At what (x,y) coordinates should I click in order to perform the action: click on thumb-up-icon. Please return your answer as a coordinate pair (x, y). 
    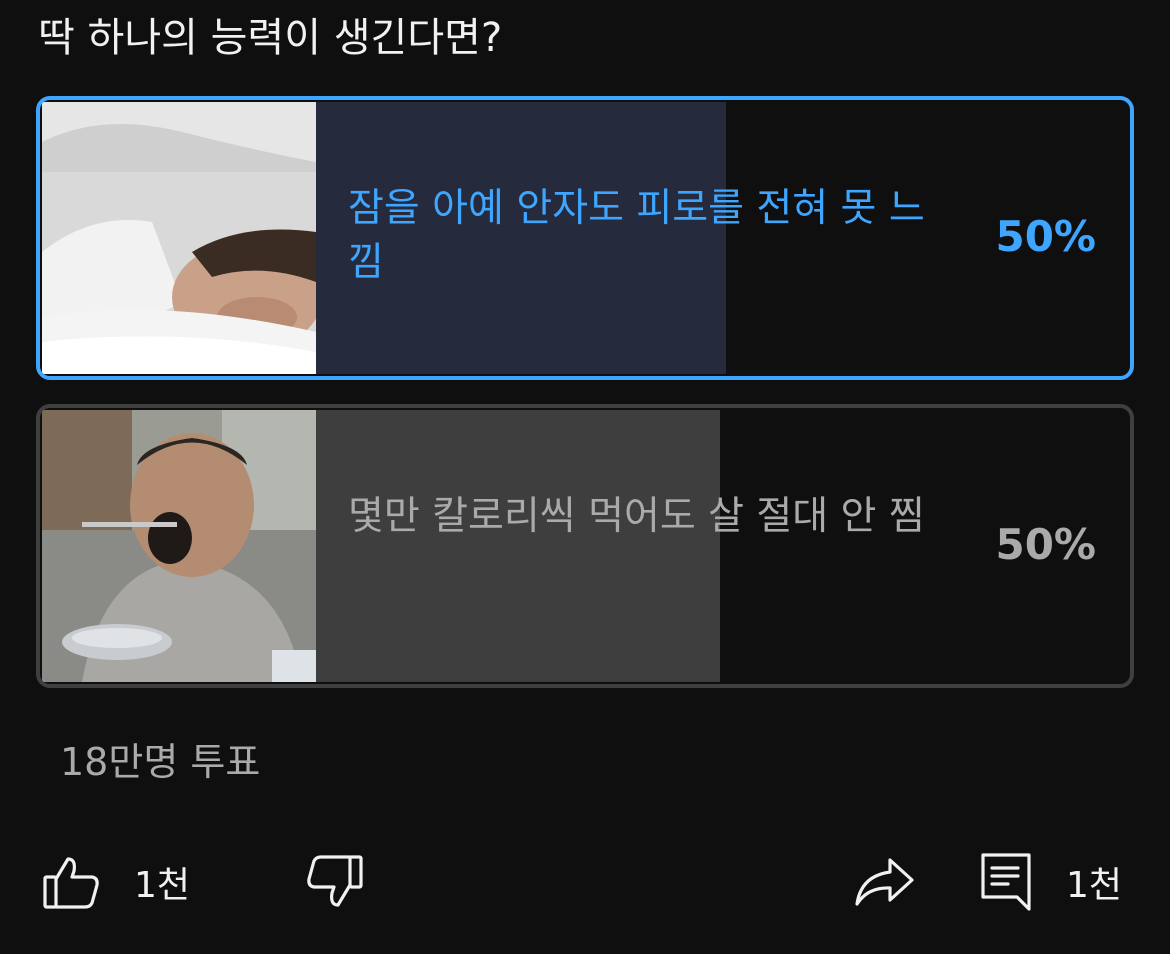
    Looking at the image, I should click on (71, 882).